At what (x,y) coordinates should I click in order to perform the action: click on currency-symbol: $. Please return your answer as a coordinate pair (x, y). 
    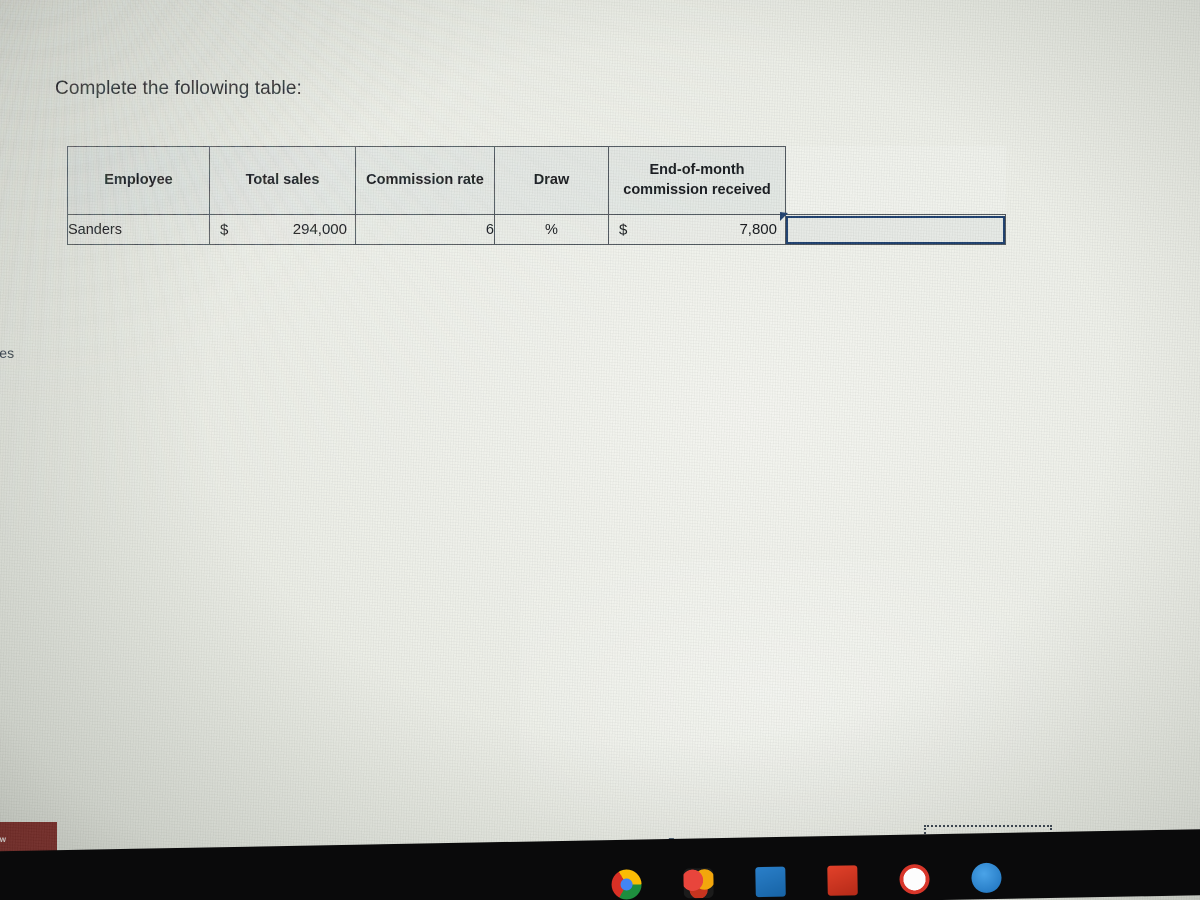
    Looking at the image, I should click on (224, 229).